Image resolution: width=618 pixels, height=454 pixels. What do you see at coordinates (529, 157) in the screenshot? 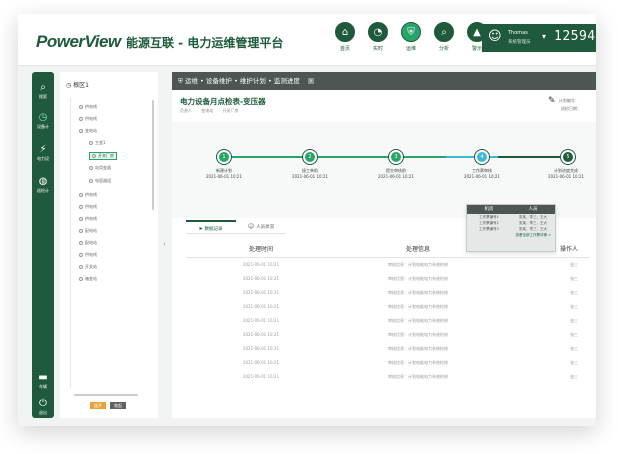
I see `timeline-line-pending` at bounding box center [529, 157].